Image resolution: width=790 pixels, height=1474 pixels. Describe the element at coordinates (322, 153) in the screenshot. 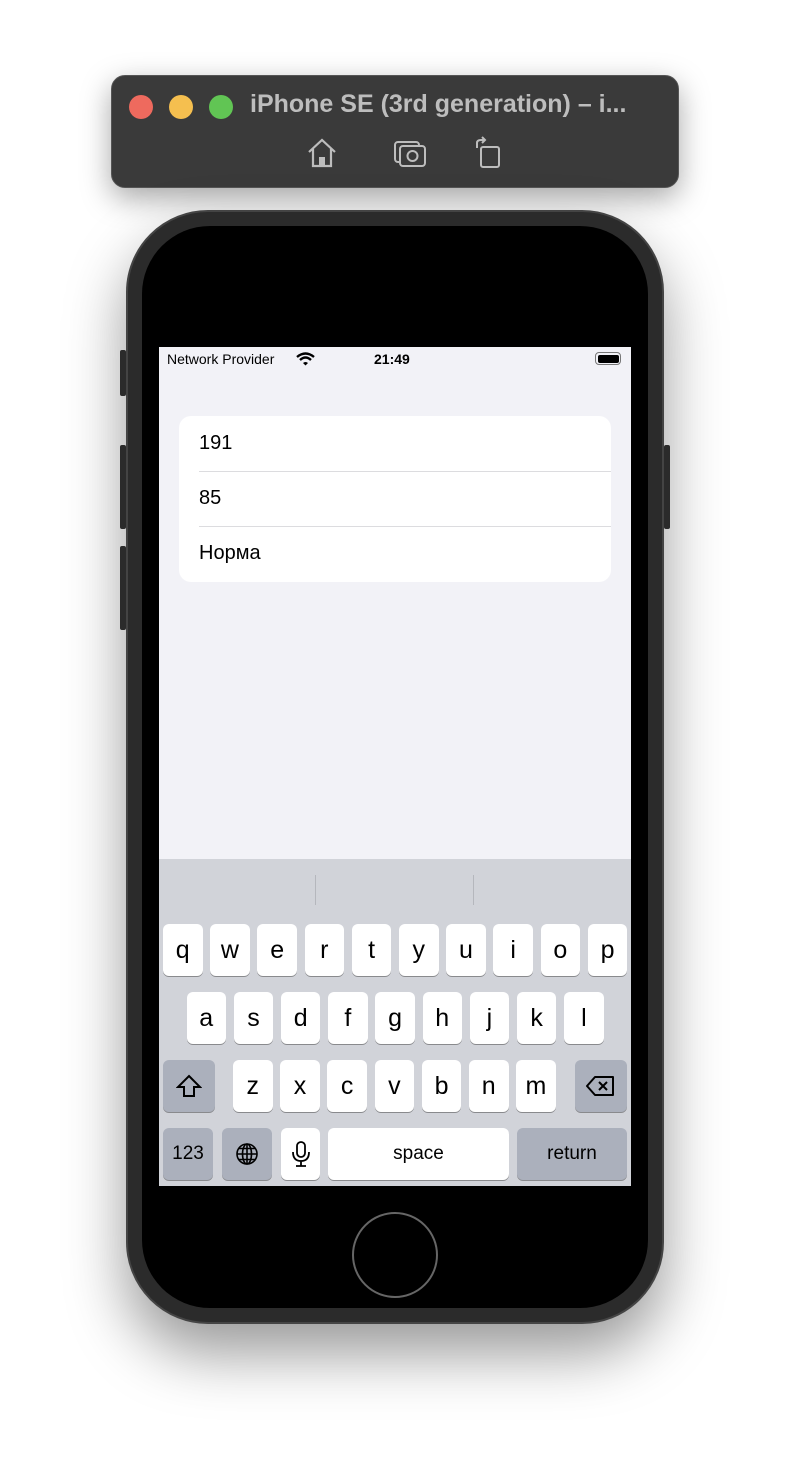

I see `home-icon` at that location.